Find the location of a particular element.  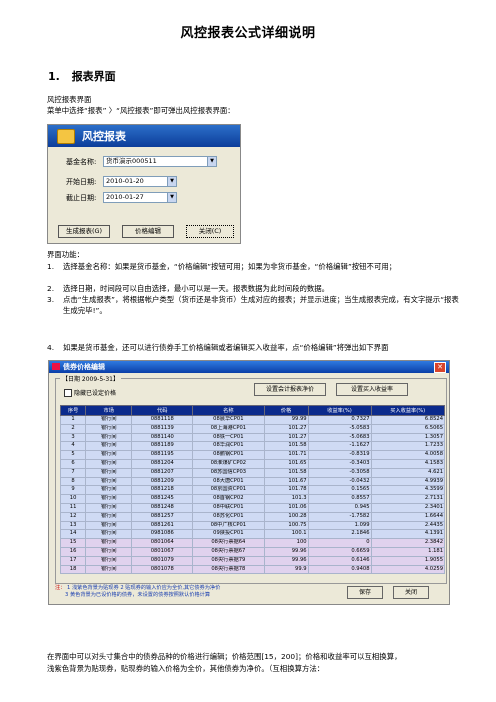

table-row: 1 银行间 0881118 08晨华CP01 99.99 0.7327 6.8524 is located at coordinates (252, 420).